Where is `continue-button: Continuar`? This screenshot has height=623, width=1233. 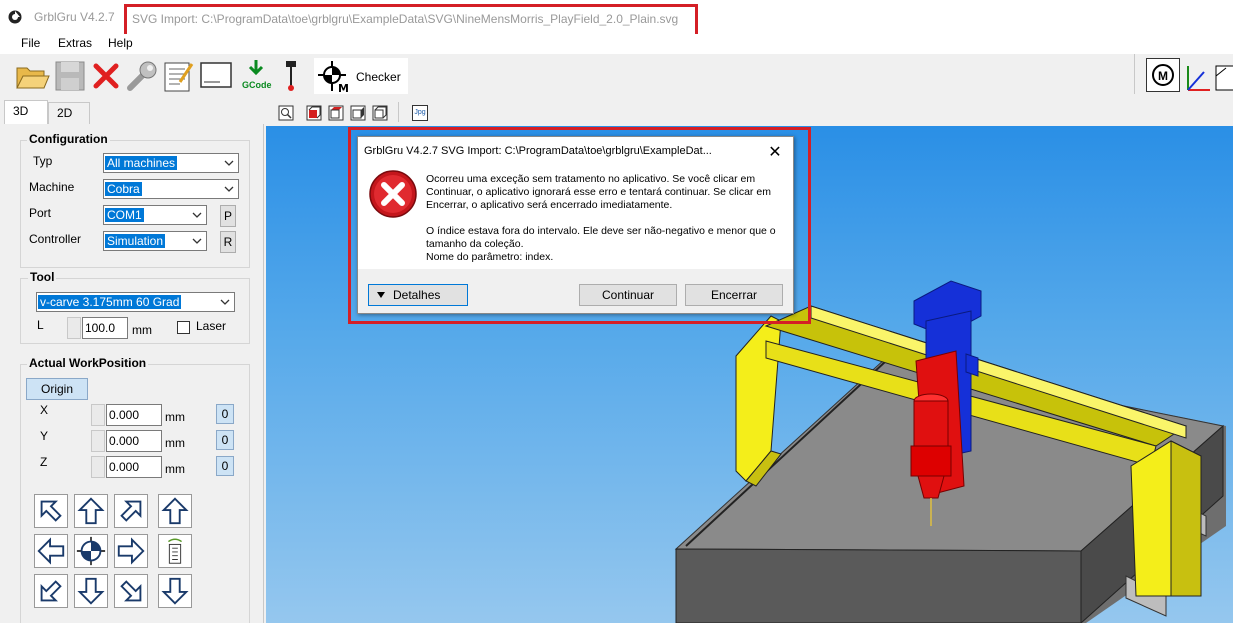 continue-button: Continuar is located at coordinates (628, 295).